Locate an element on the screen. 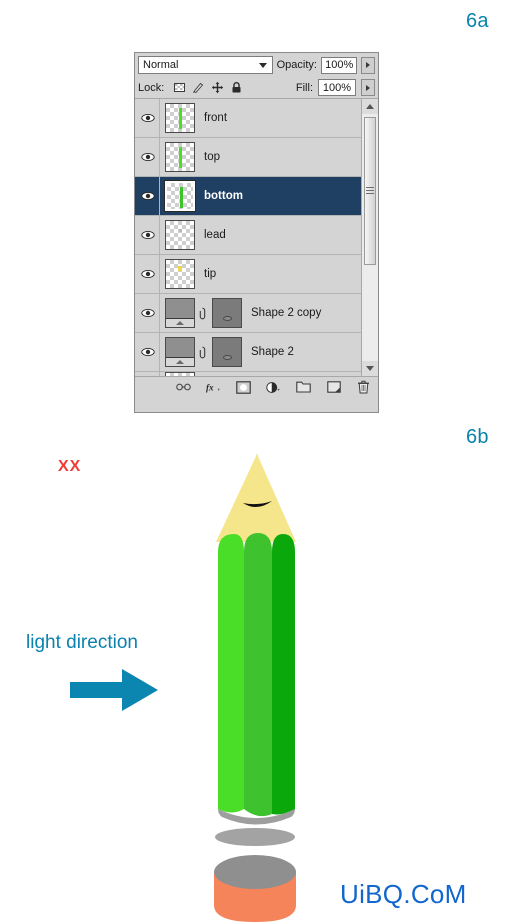  pencil-wood-cone is located at coordinates (256, 498).